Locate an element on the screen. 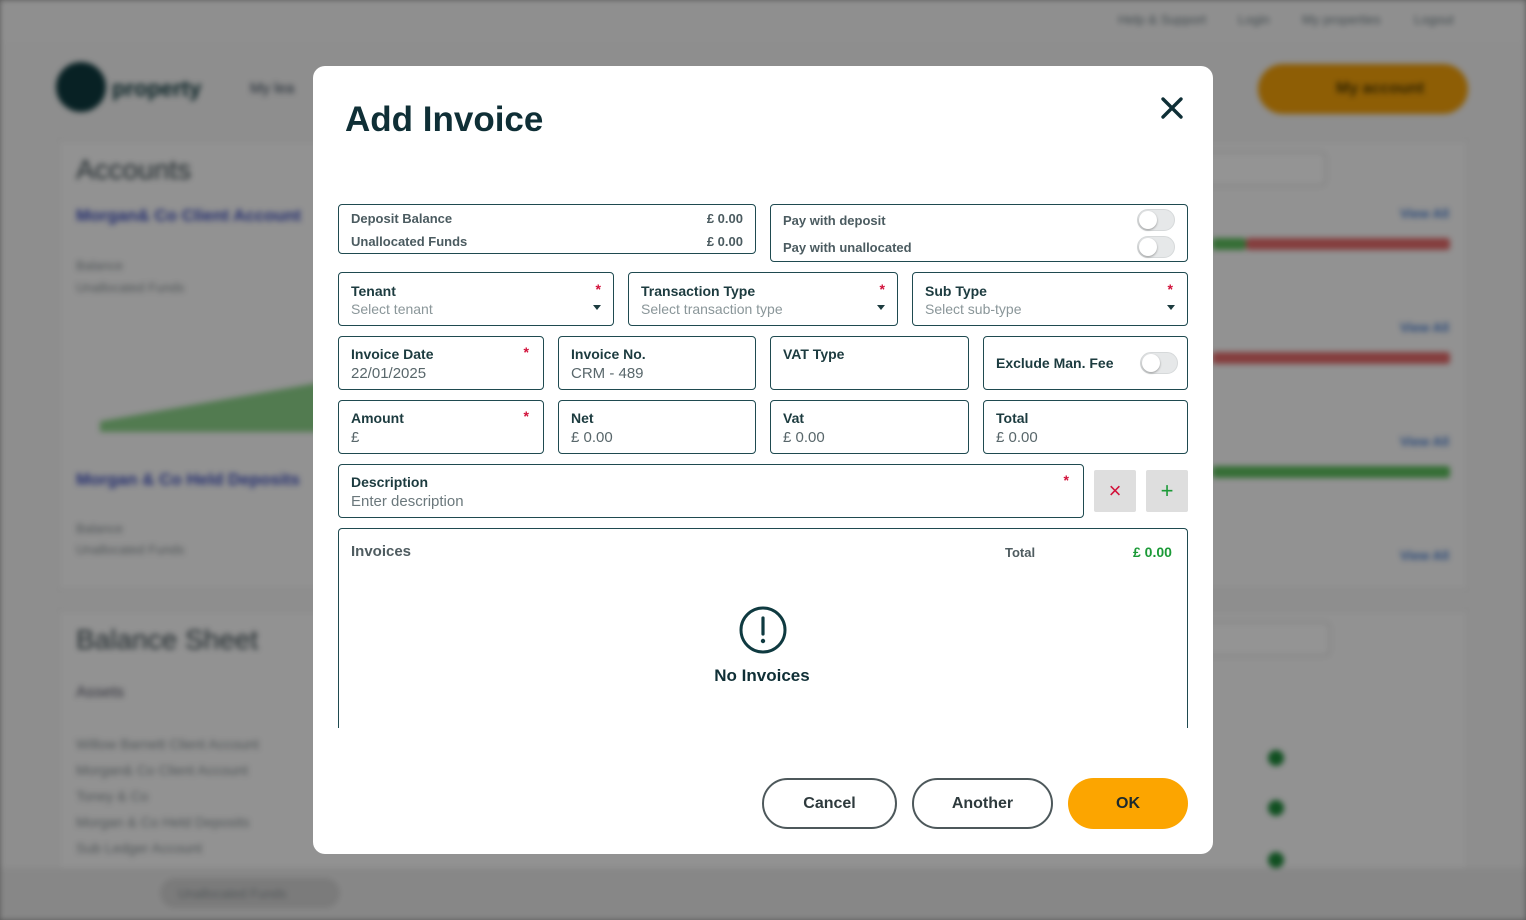  amount-label: Amount is located at coordinates (377, 418).